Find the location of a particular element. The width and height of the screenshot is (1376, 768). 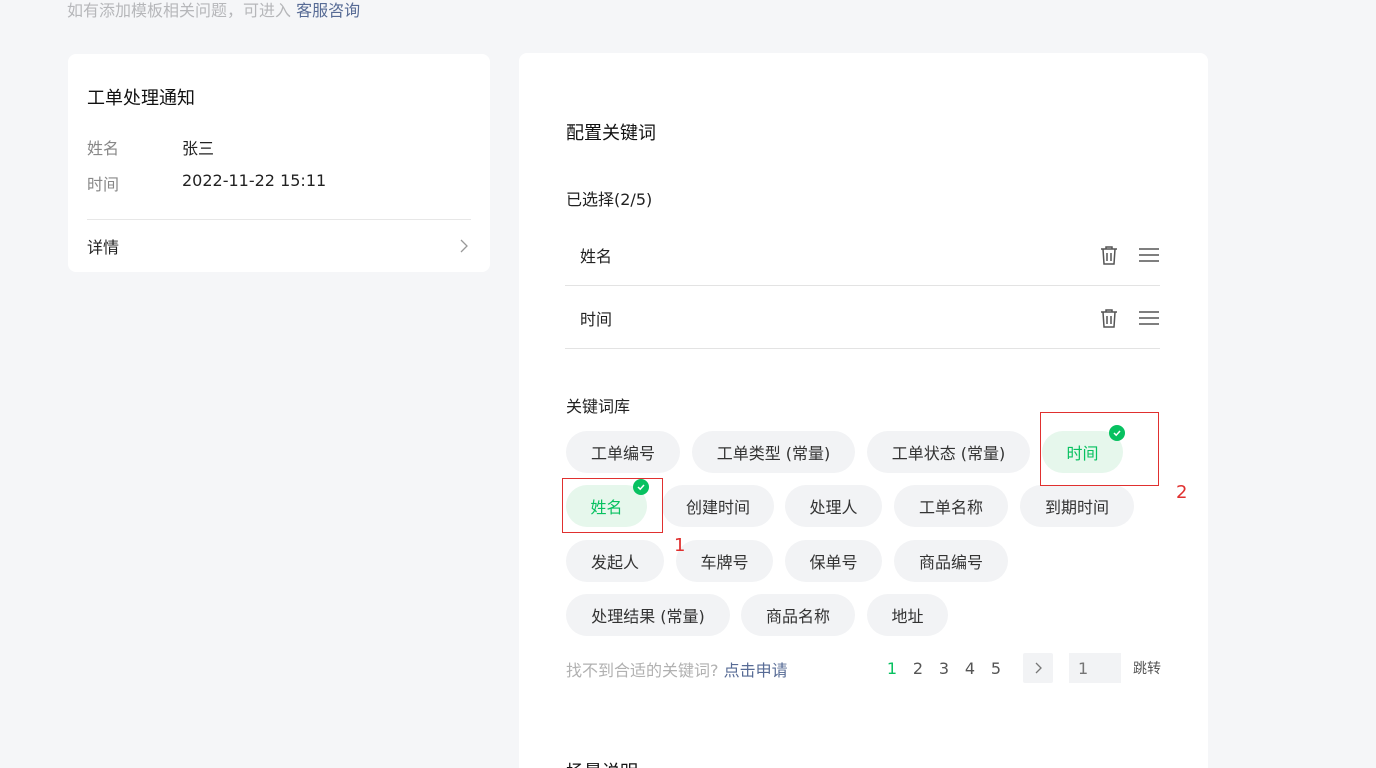

help-hint: 如有添加模板相关问题，可进入 客服咨询 is located at coordinates (213, 11).